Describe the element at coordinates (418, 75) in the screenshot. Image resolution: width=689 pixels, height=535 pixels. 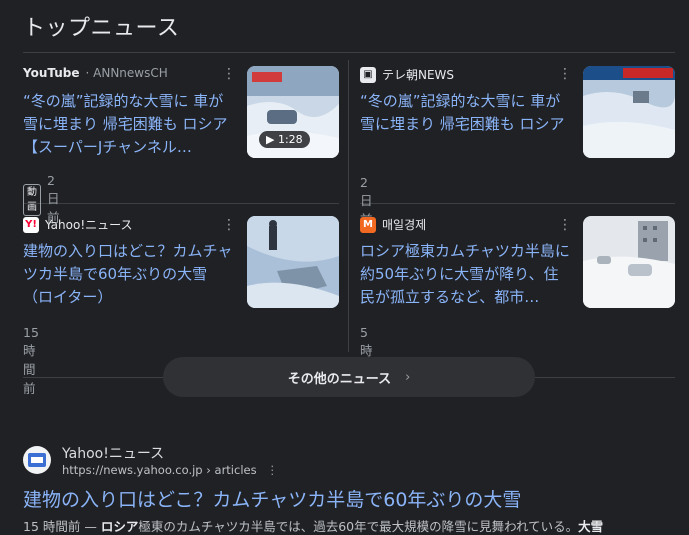
I see `source-name: テレ朝NEWS` at that location.